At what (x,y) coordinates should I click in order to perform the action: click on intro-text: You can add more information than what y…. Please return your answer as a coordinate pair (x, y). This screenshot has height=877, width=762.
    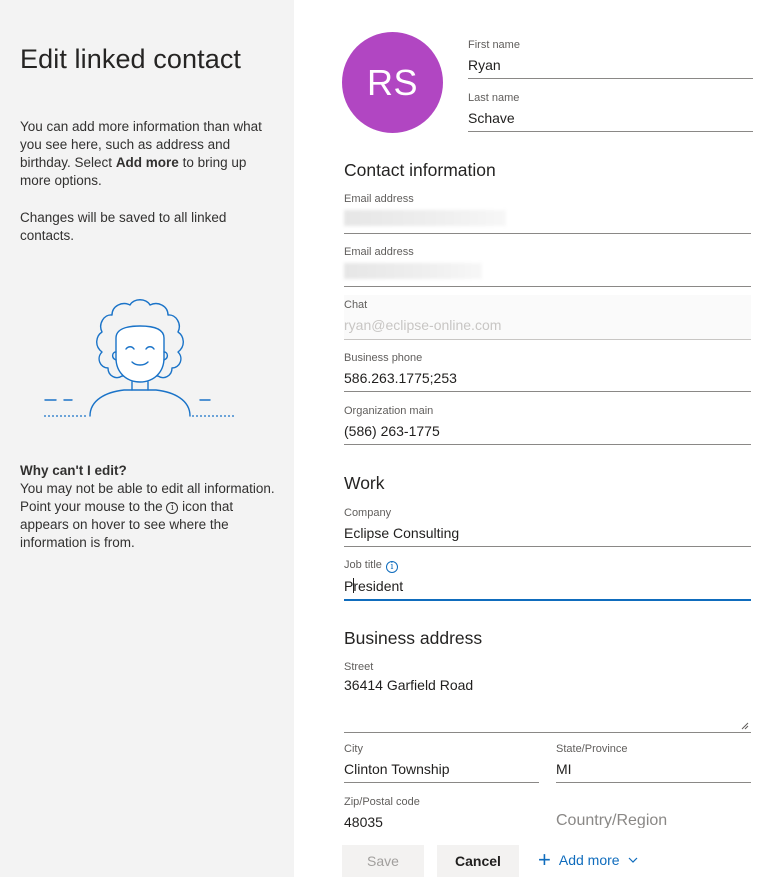
    Looking at the image, I should click on (145, 154).